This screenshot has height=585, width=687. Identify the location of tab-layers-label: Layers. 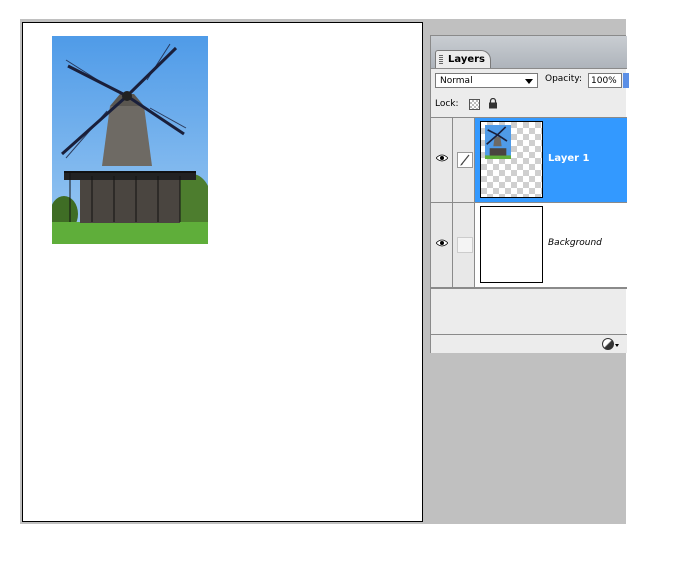
(466, 59).